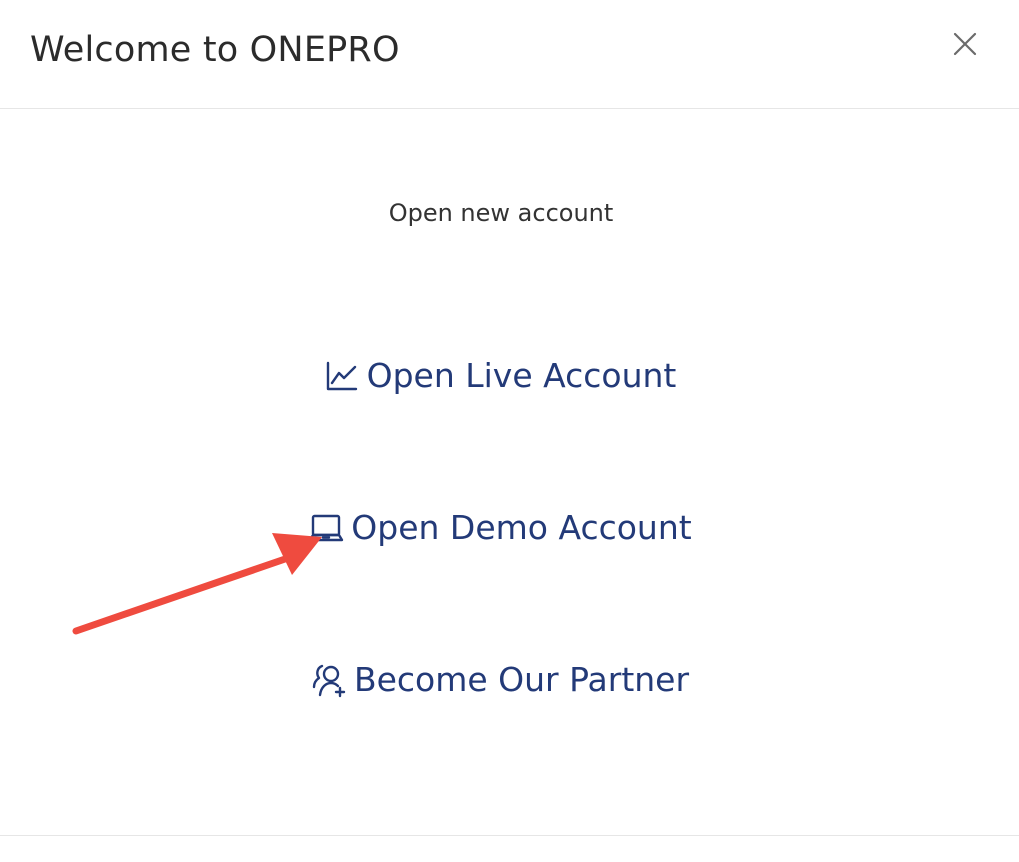 Image resolution: width=1019 pixels, height=862 pixels. I want to click on modal-footer-divider, so click(509, 835).